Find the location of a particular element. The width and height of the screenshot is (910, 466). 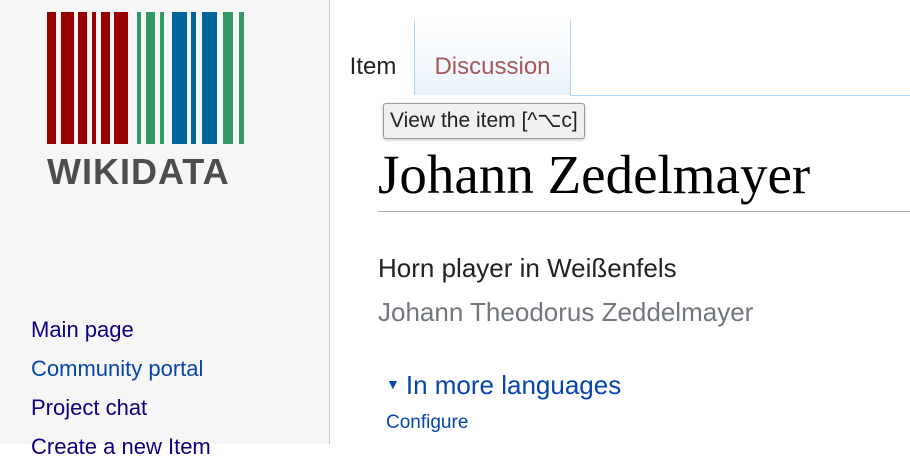

tab-item-label: Item is located at coordinates (373, 66).